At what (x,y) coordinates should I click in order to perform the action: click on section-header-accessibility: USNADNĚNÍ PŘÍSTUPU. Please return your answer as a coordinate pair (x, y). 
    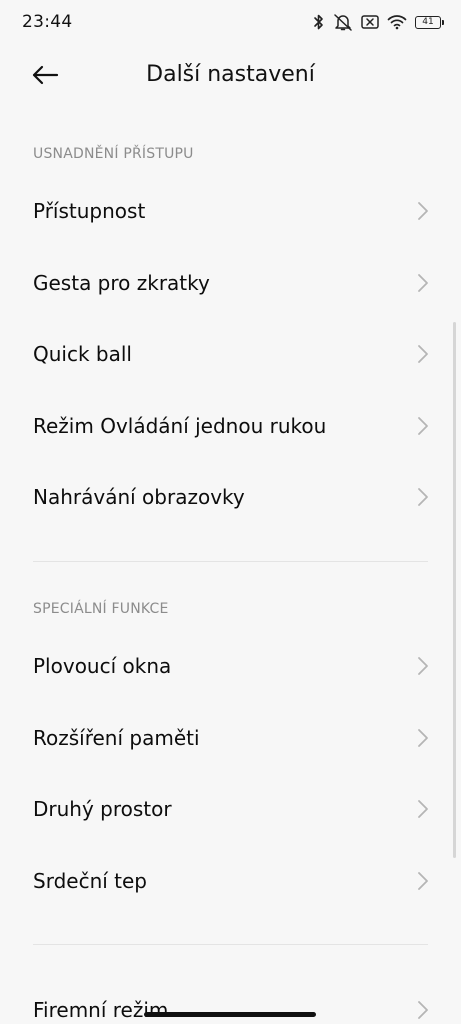
    Looking at the image, I should click on (113, 154).